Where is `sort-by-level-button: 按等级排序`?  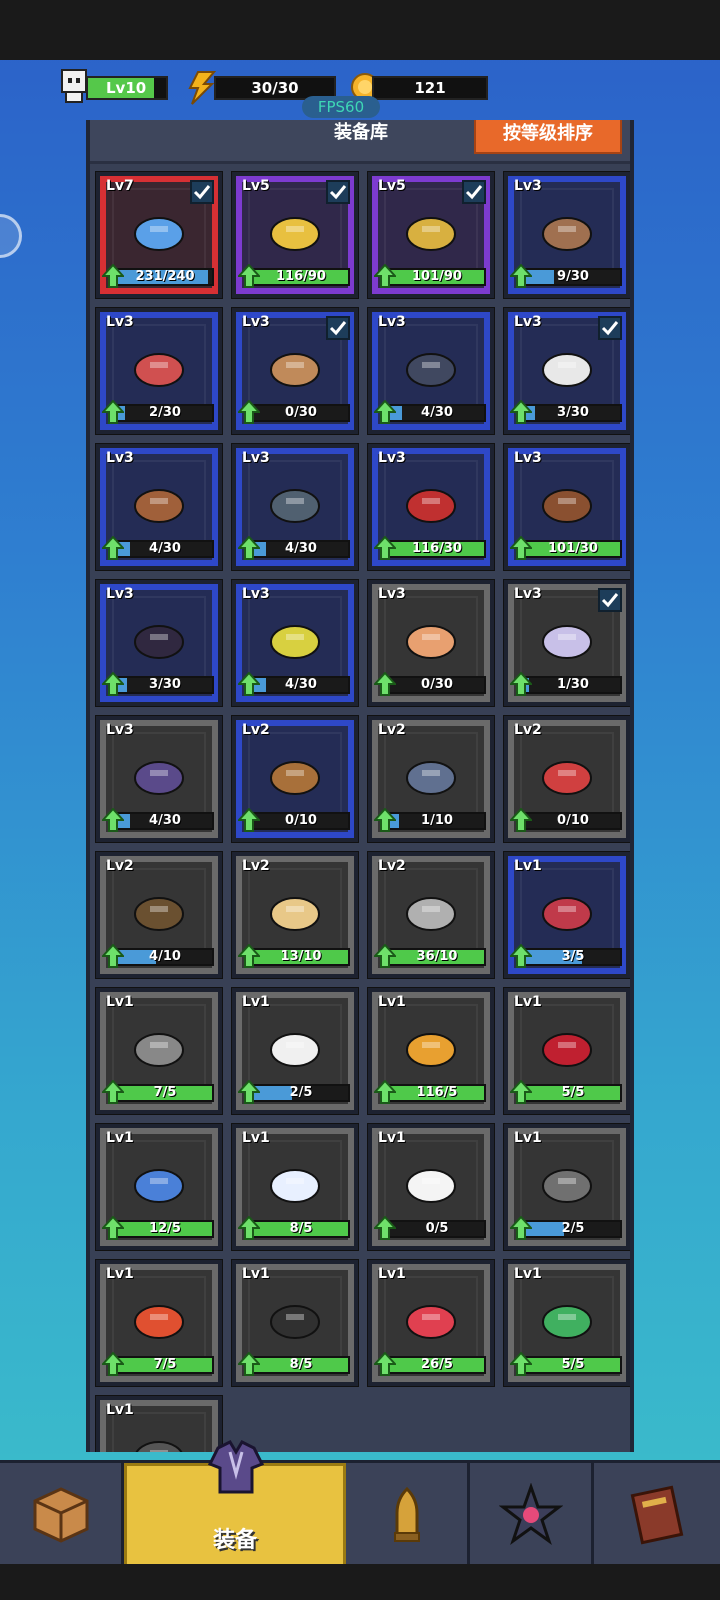
sort-by-level-button: 按等级排序 is located at coordinates (548, 137).